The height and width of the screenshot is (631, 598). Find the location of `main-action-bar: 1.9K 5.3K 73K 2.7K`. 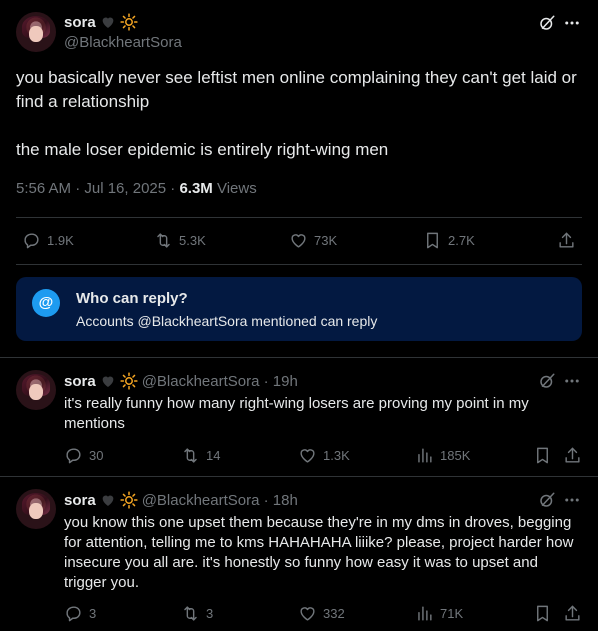

main-action-bar: 1.9K 5.3K 73K 2.7K is located at coordinates (299, 241).